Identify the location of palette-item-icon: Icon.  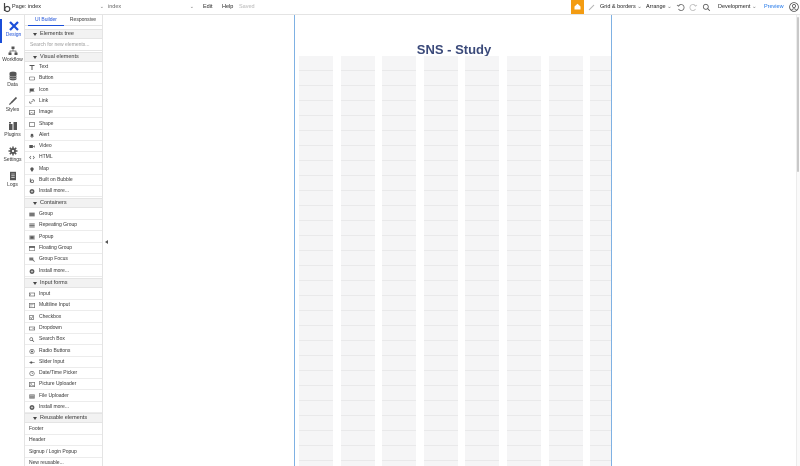
(63, 90).